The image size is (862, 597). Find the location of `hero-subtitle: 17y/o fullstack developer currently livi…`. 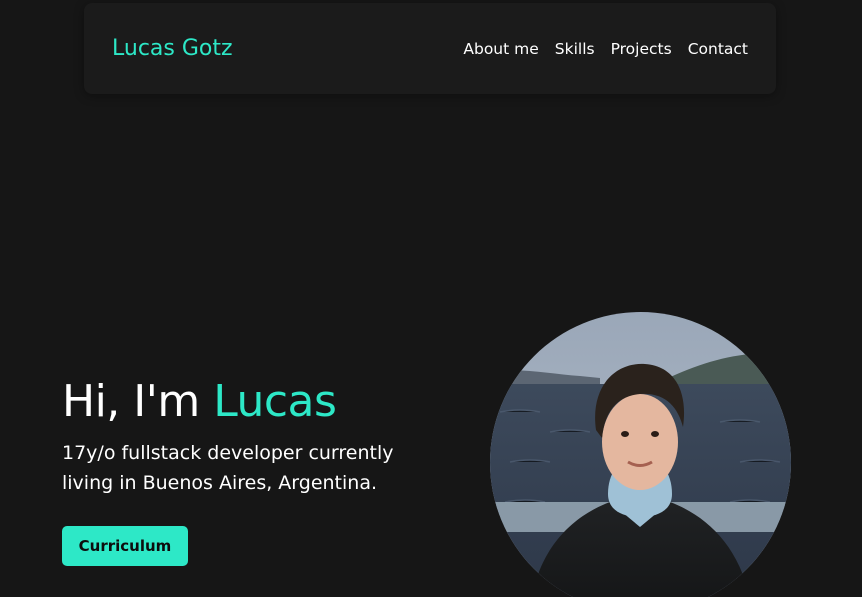

hero-subtitle: 17y/o fullstack developer currently livi… is located at coordinates (228, 468).